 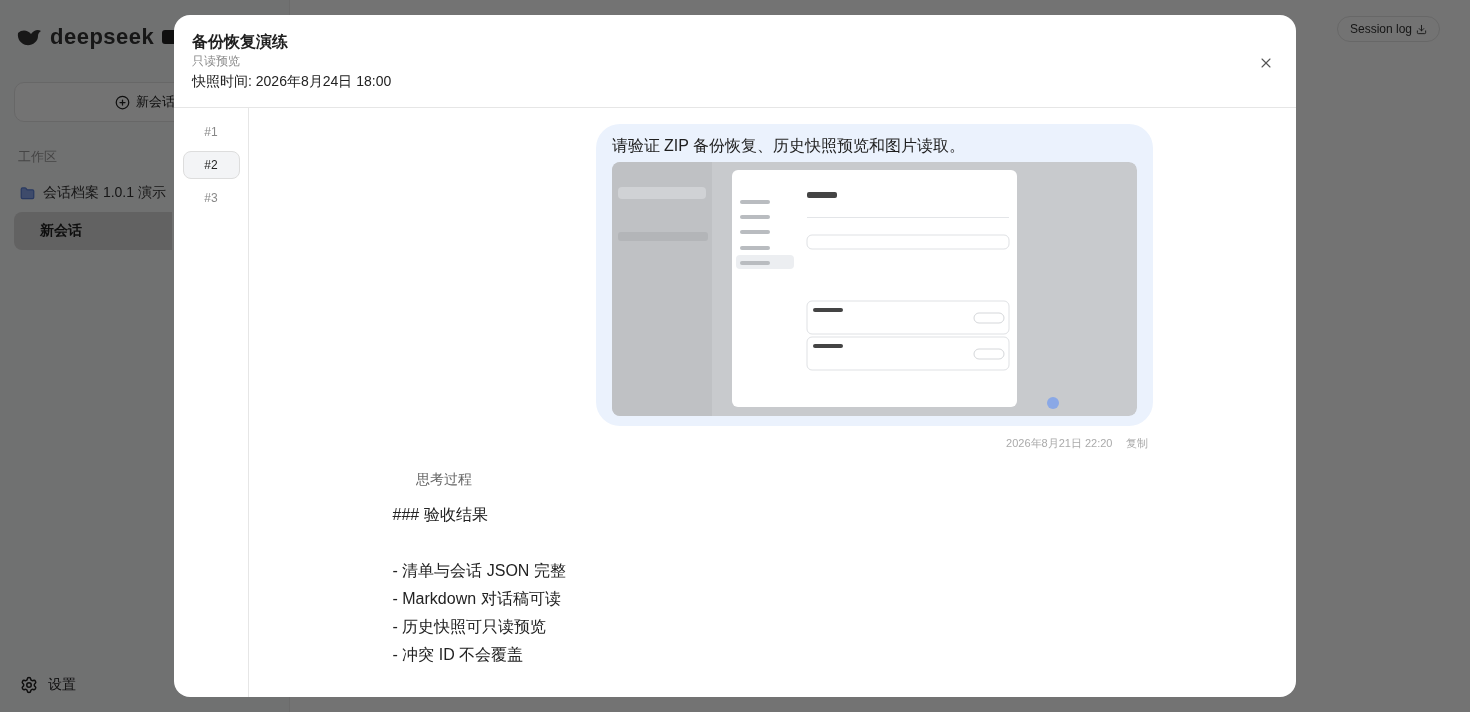 I want to click on answer-line: - 冲突 ID 不会覆盖, so click(x=458, y=655).